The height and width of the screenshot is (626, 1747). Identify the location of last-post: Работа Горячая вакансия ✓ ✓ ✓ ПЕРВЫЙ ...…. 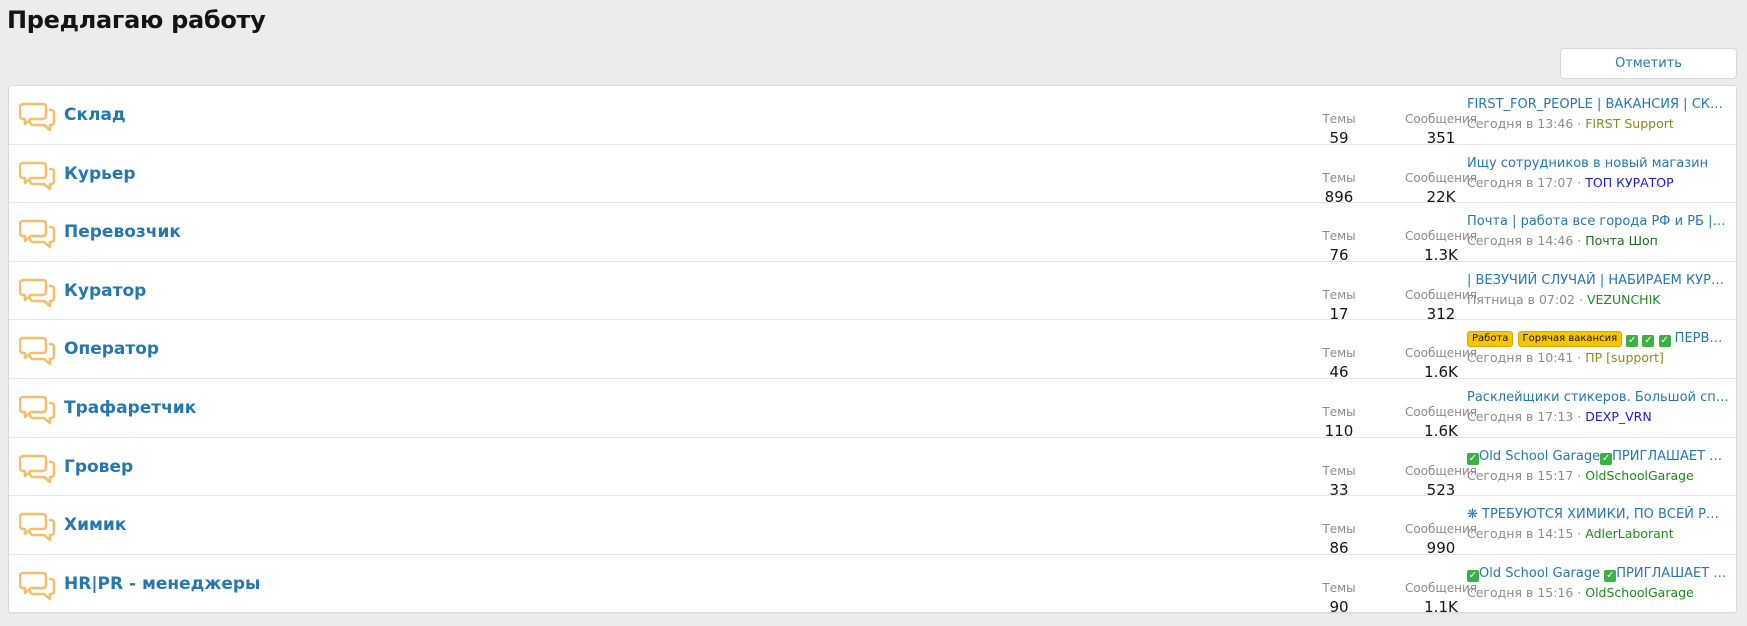
(1598, 348).